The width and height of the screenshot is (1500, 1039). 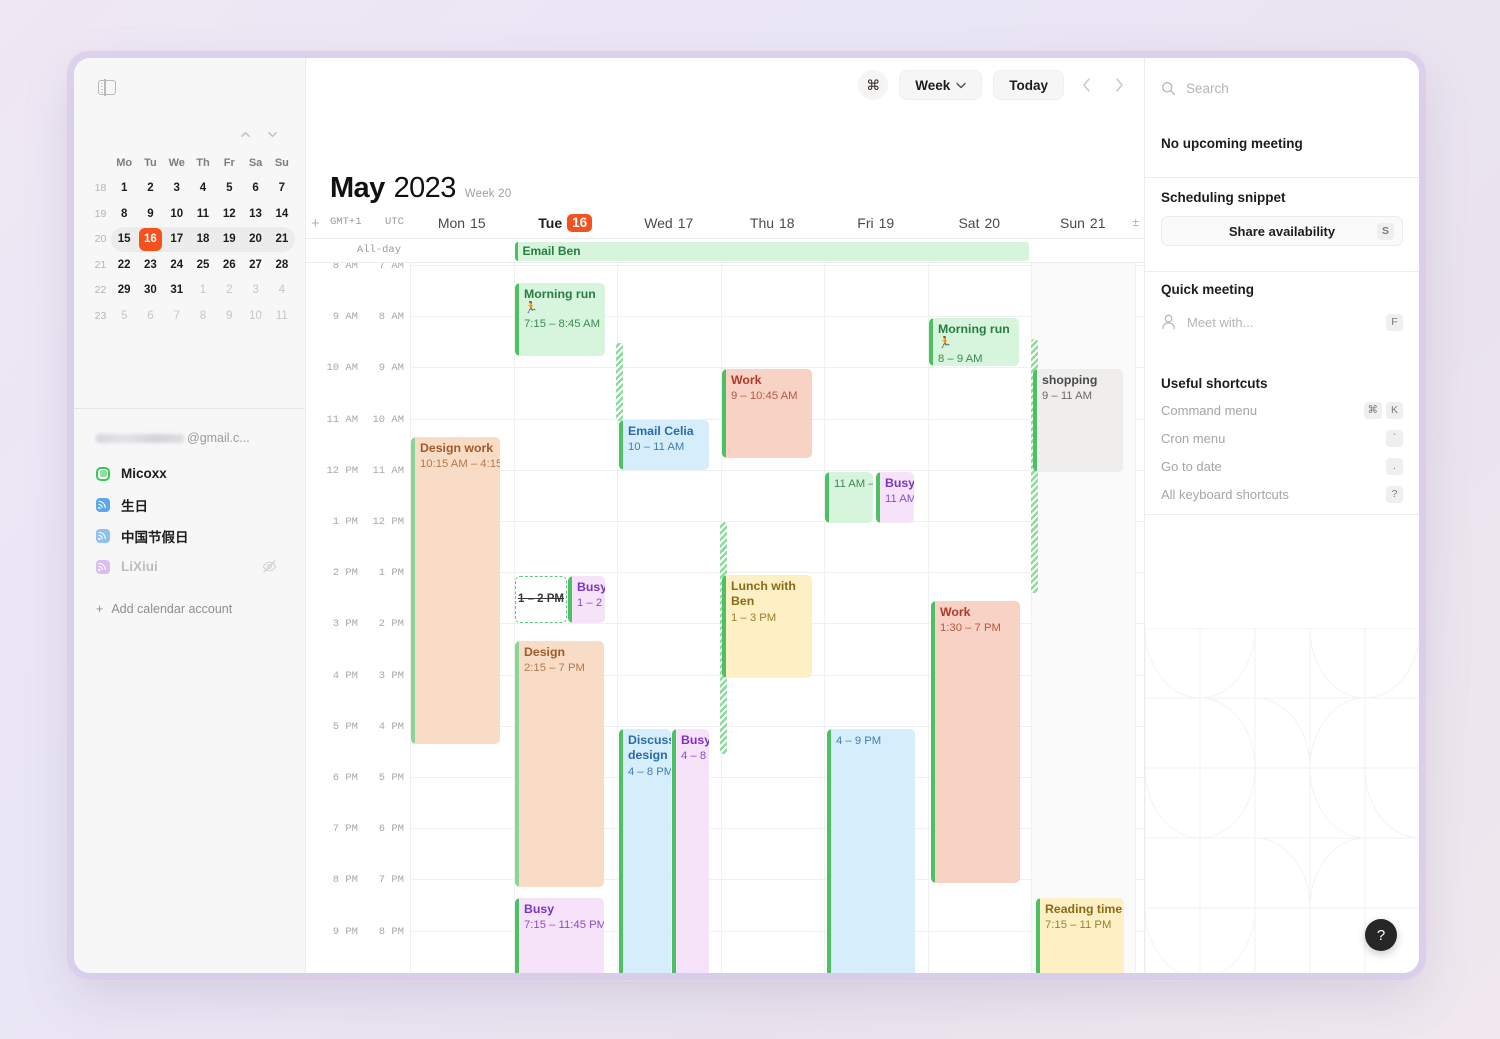 What do you see at coordinates (245, 134) in the screenshot?
I see `chevron-up-icon` at bounding box center [245, 134].